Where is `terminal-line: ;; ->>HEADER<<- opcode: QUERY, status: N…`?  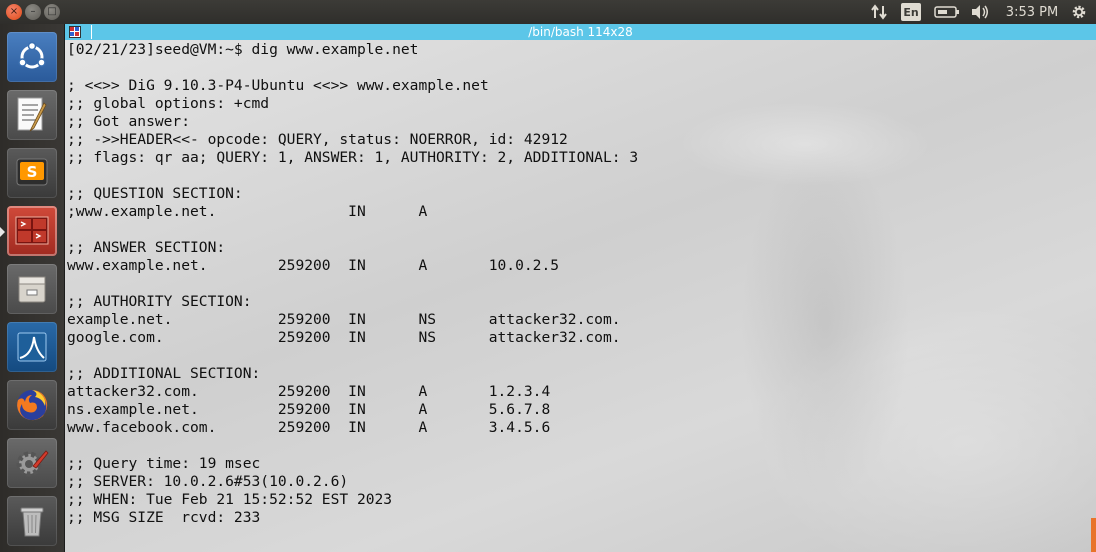 terminal-line: ;; ->>HEADER<<- opcode: QUERY, status: N… is located at coordinates (317, 139).